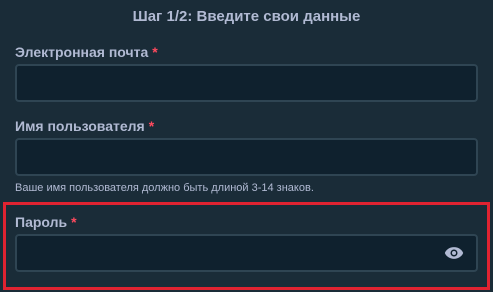 Image resolution: width=493 pixels, height=292 pixels. What do you see at coordinates (82, 52) in the screenshot?
I see `email-label-text: Электронная почта` at bounding box center [82, 52].